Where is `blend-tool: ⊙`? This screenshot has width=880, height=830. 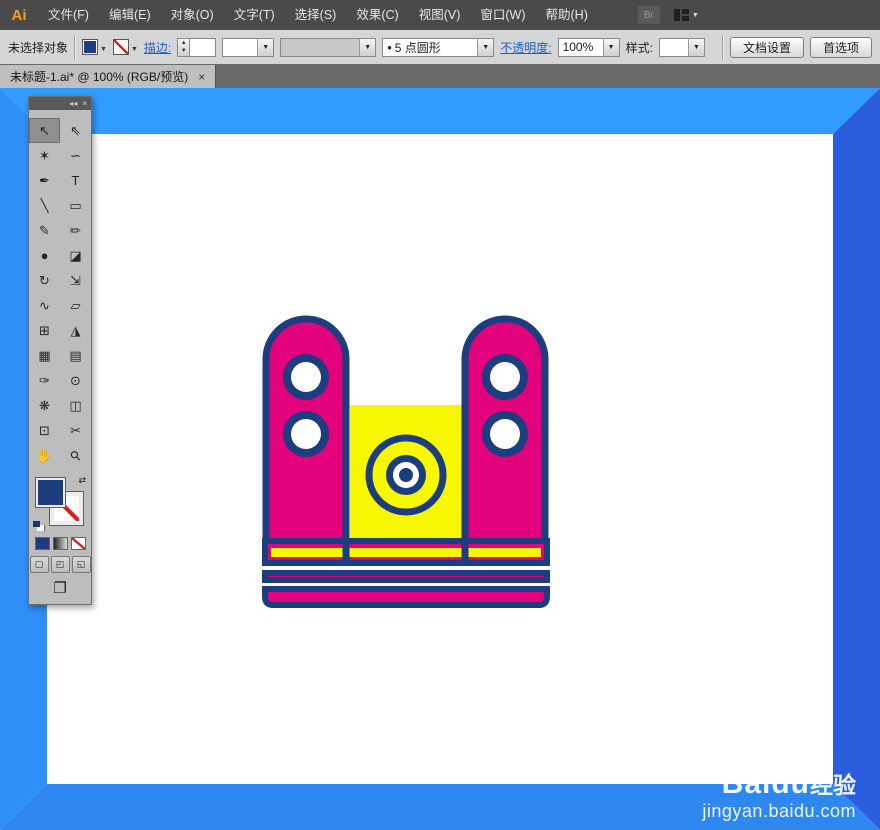
blend-tool: ⊙ is located at coordinates (75, 380).